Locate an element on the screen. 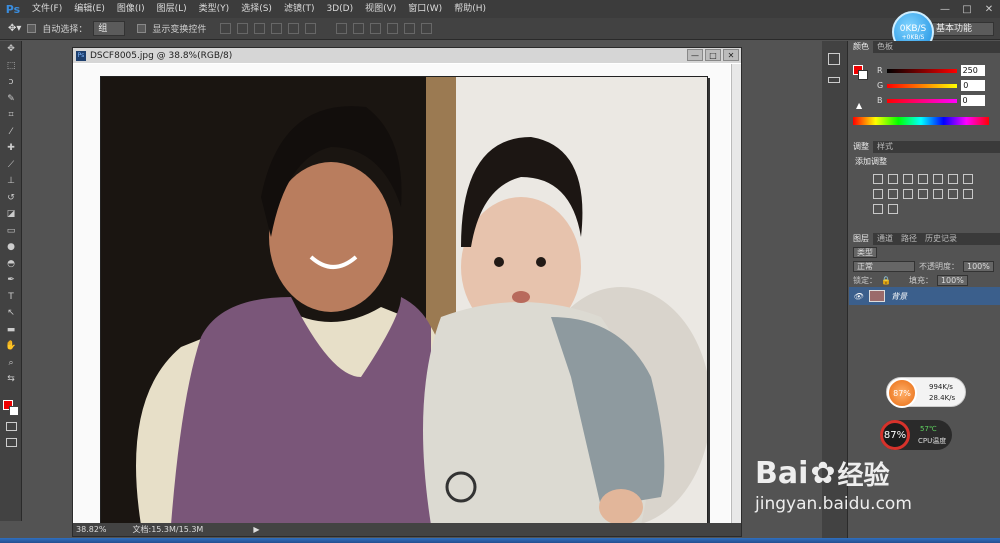  pen-icon: ✒ is located at coordinates (11, 280).